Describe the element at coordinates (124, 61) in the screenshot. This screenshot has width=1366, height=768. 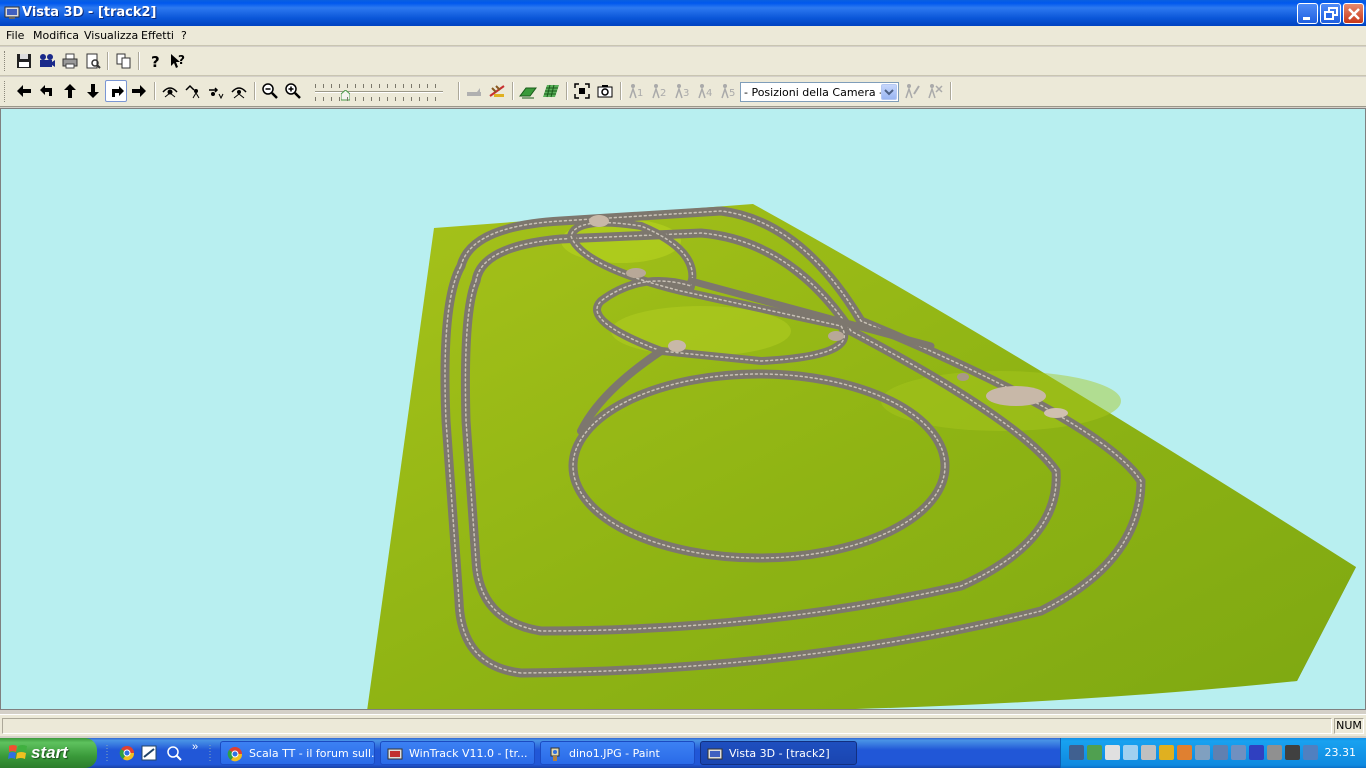
I see `copy-button` at that location.